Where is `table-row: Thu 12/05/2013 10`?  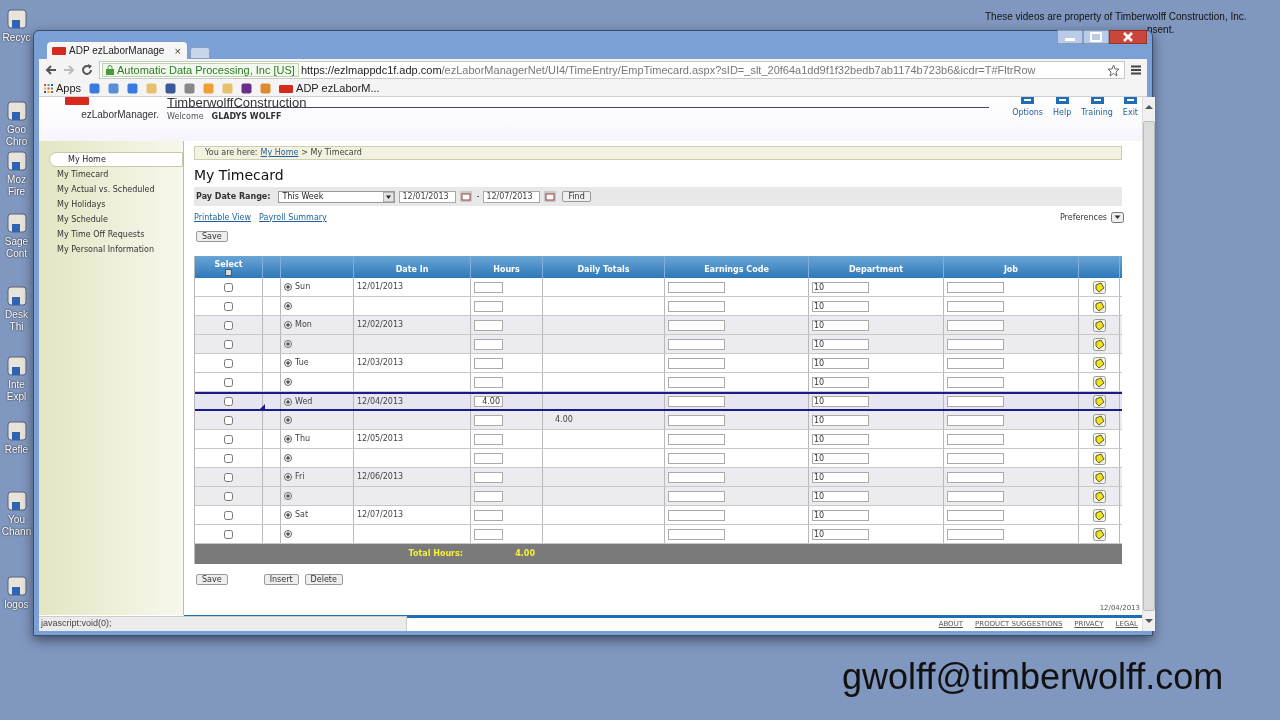 table-row: Thu 12/05/2013 10 is located at coordinates (658, 439).